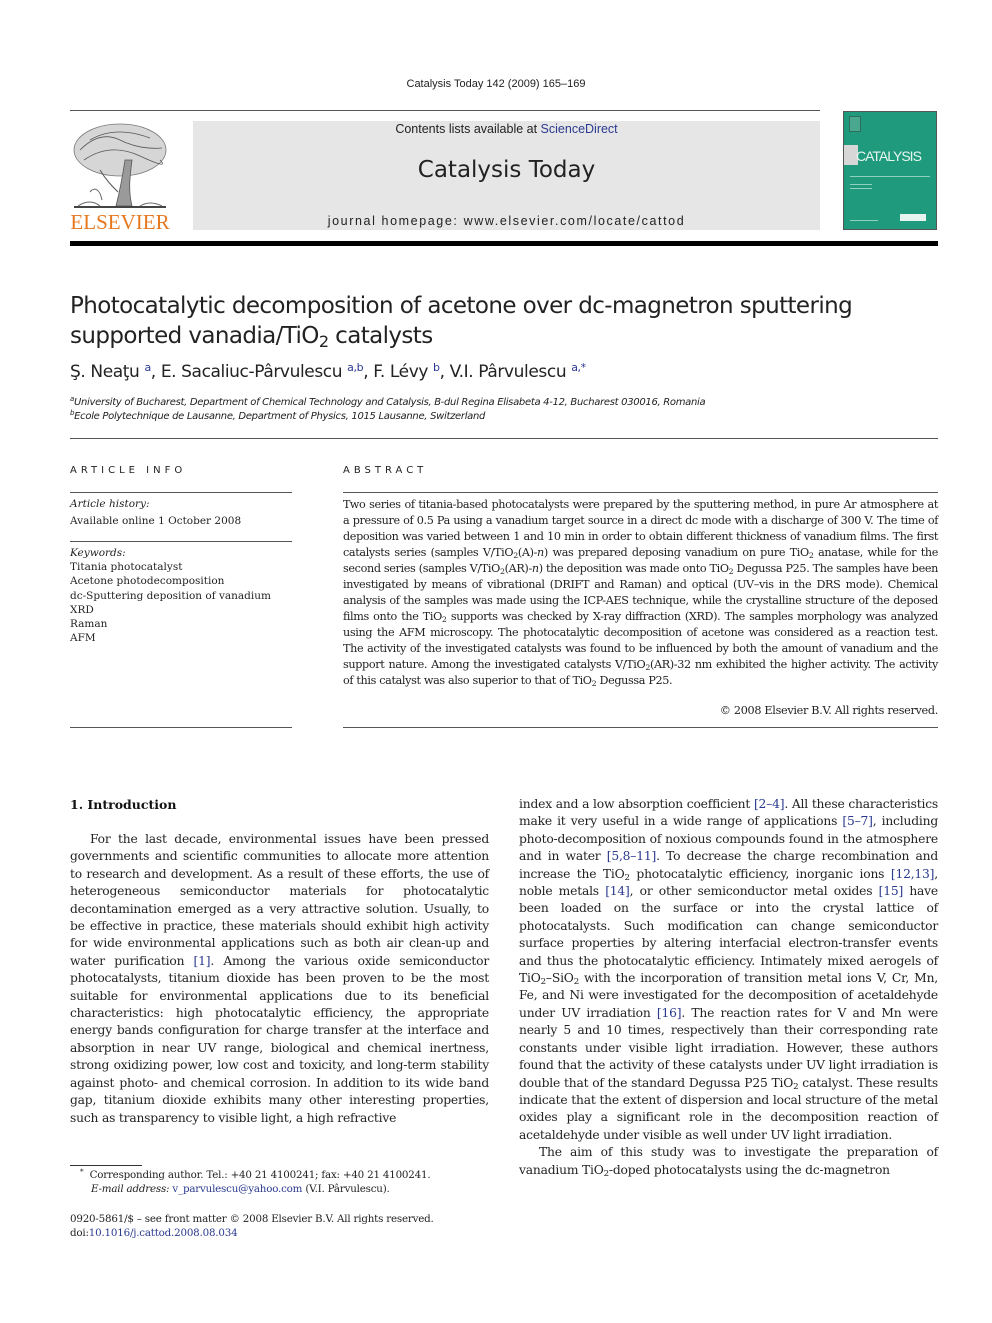  I want to click on email-label: E-mail address:, so click(130, 1189).